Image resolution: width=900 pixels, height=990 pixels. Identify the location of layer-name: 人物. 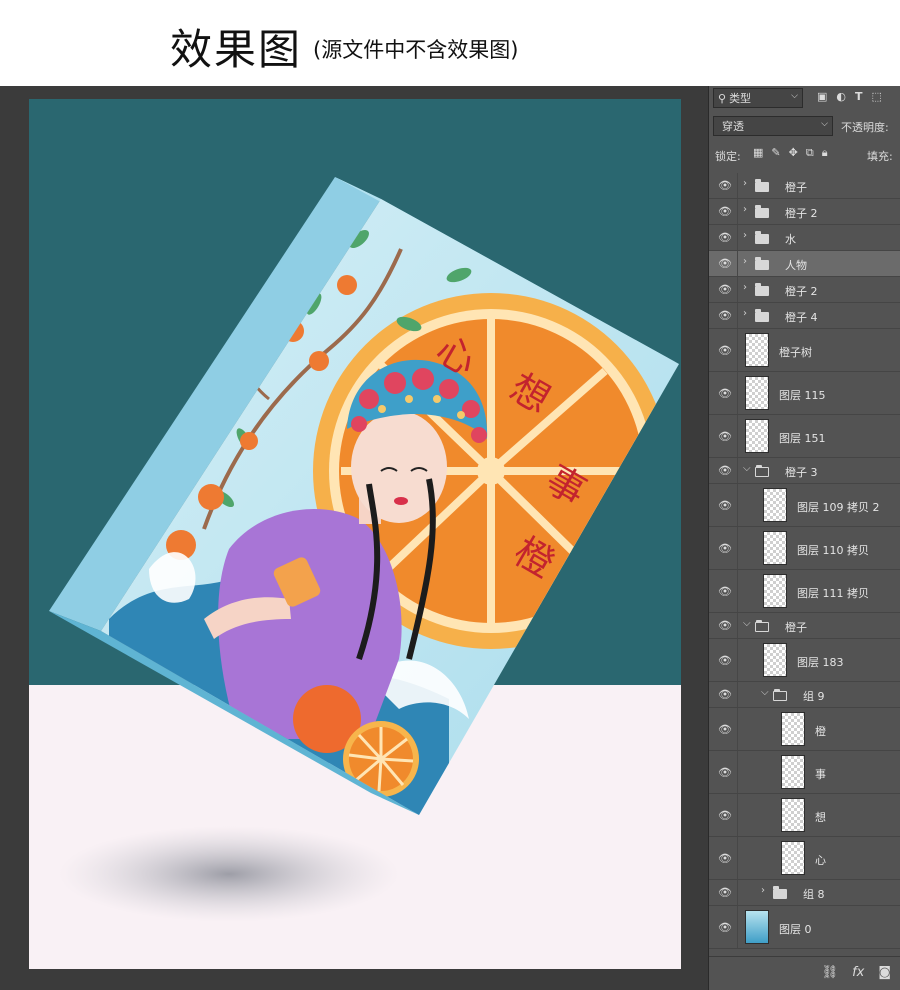
(796, 265).